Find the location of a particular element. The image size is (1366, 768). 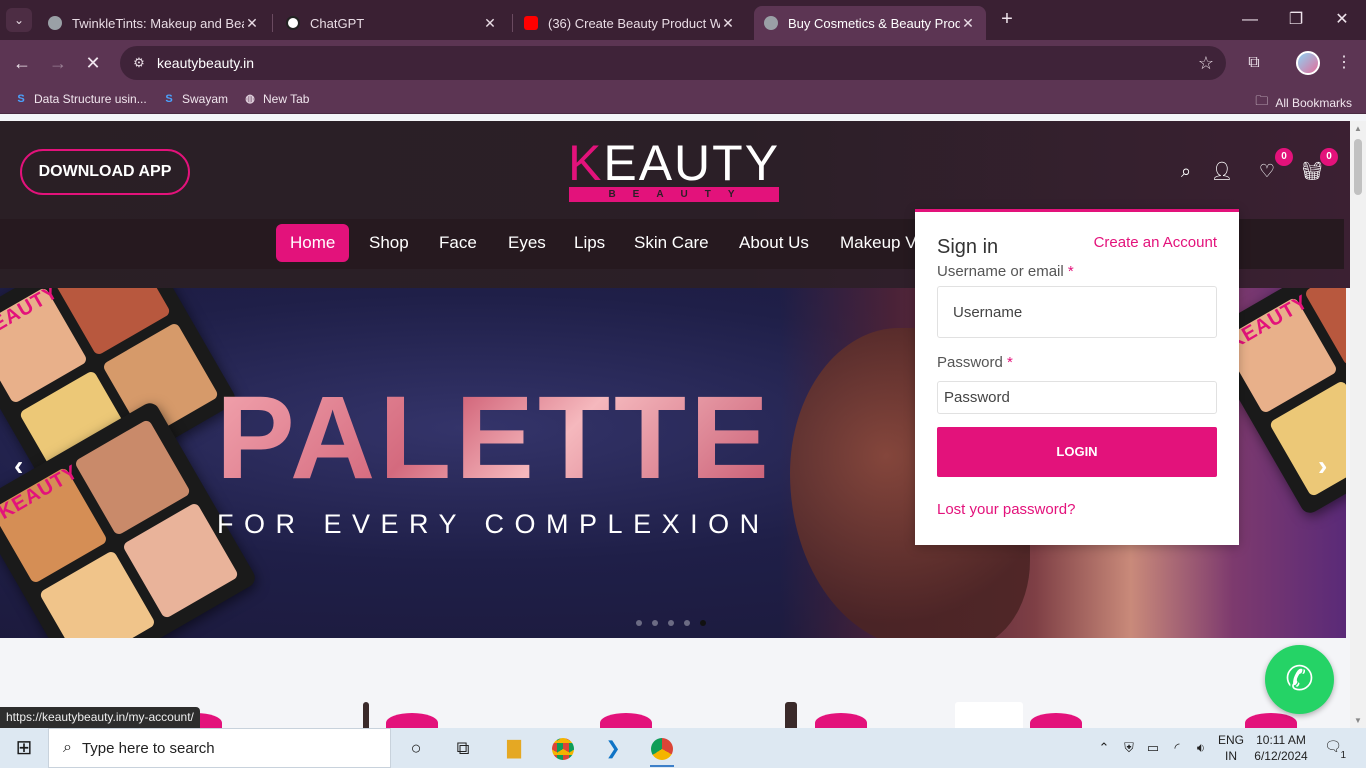

nav-face: Face is located at coordinates (458, 243).